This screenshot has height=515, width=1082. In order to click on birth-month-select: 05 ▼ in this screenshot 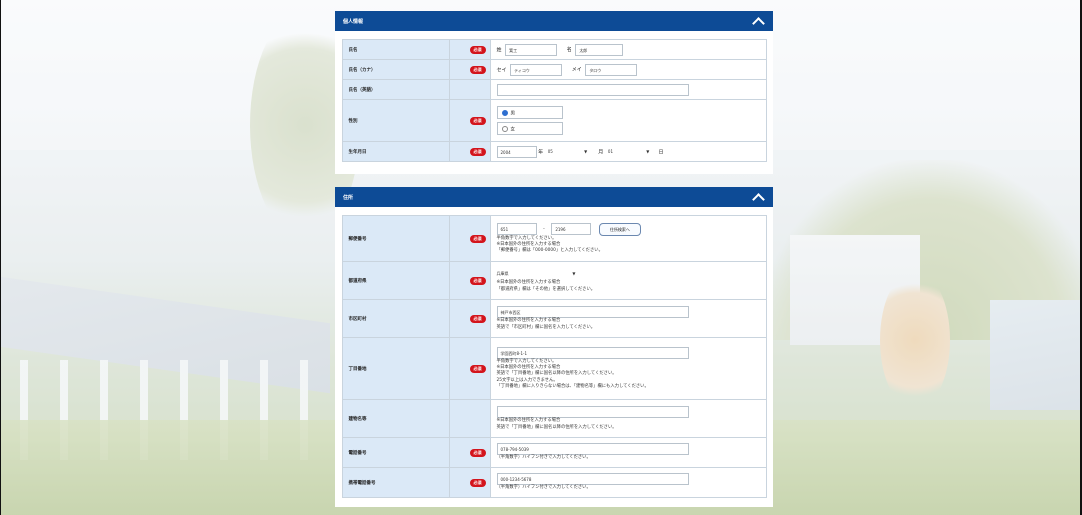, I will do `click(570, 151)`.